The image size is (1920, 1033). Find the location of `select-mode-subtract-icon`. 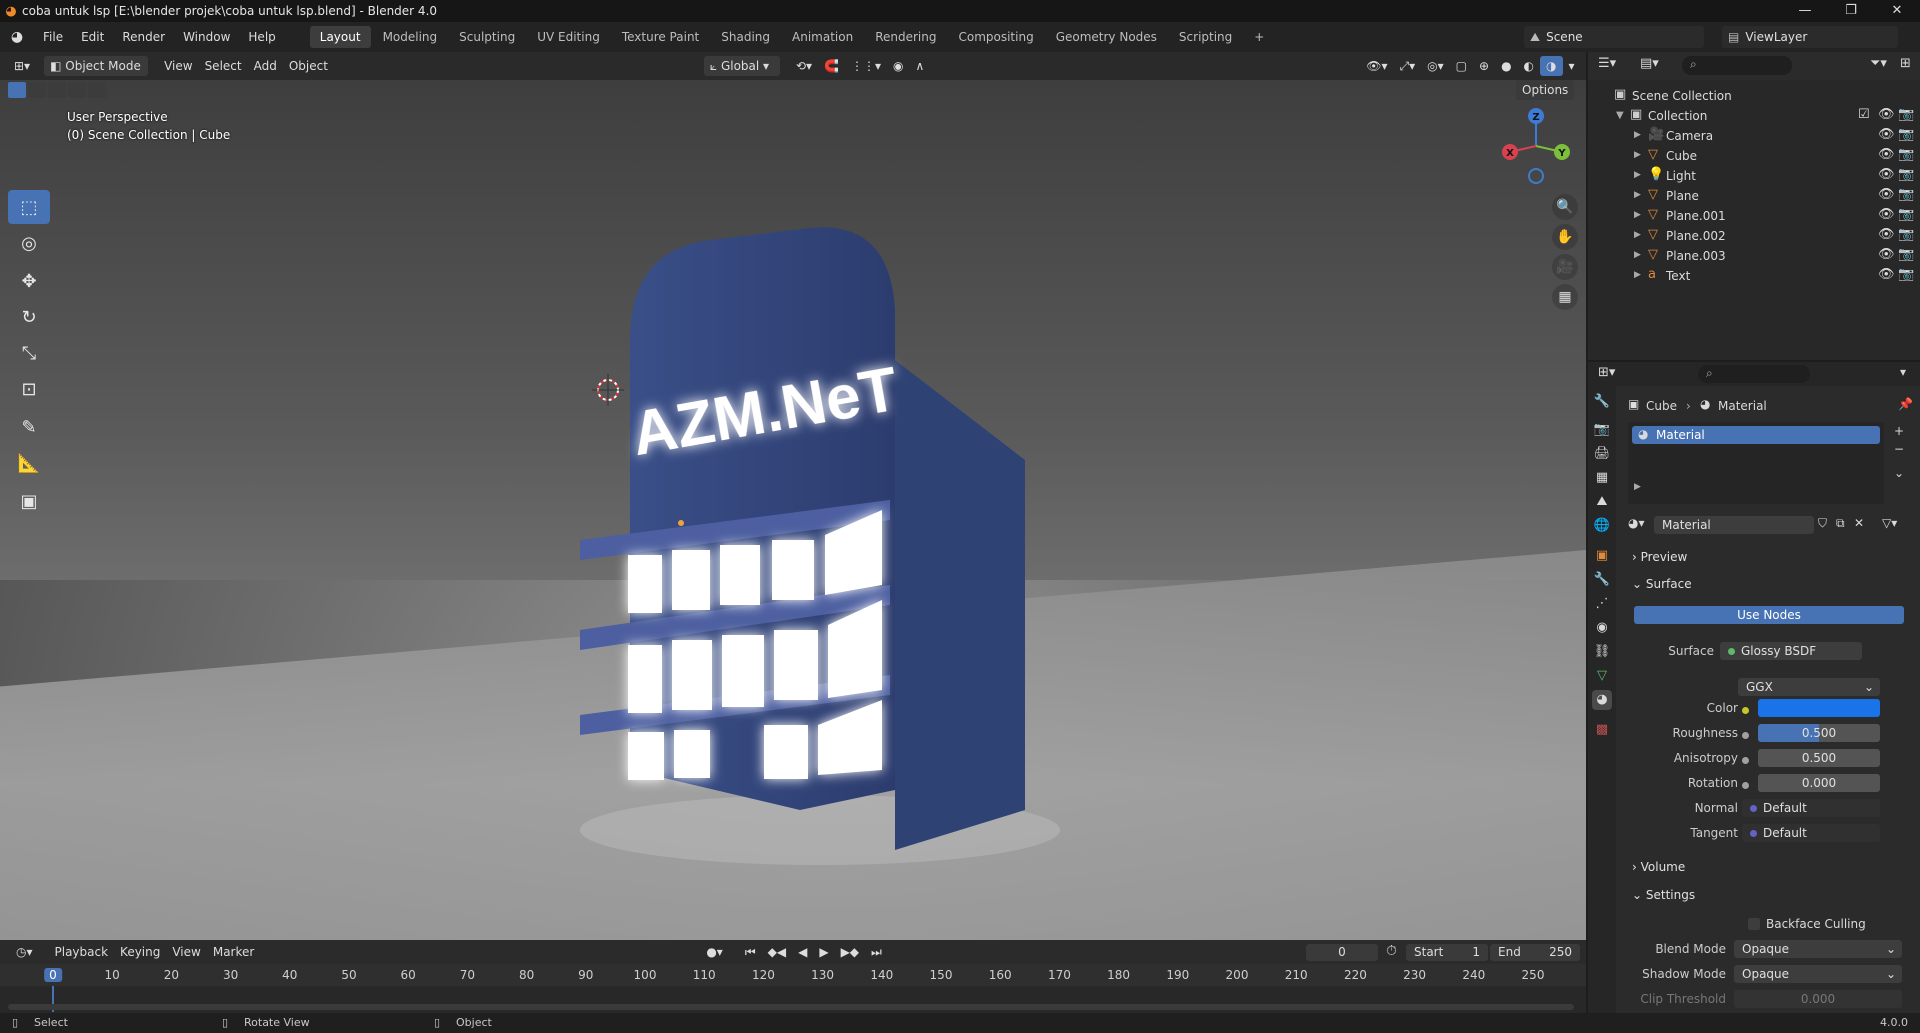

select-mode-subtract-icon is located at coordinates (57, 90).